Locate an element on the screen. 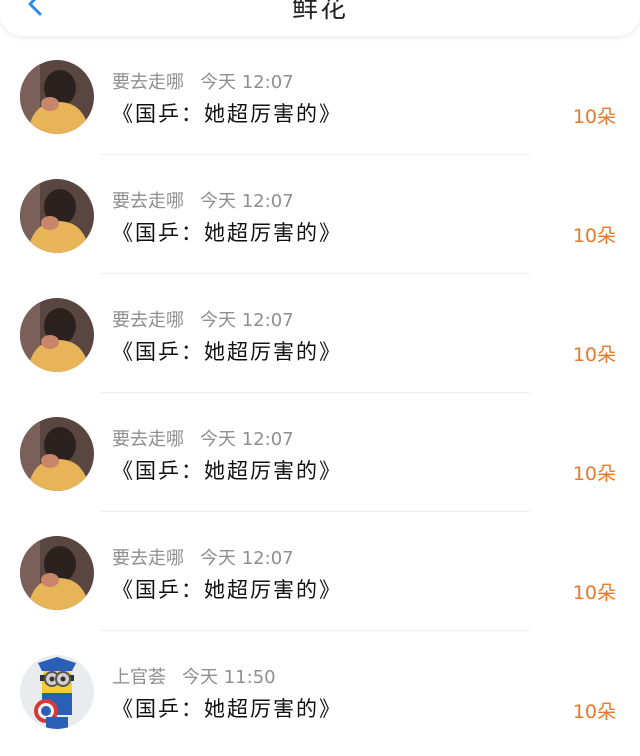 The width and height of the screenshot is (640, 756). minion-captain-icon is located at coordinates (57, 692).